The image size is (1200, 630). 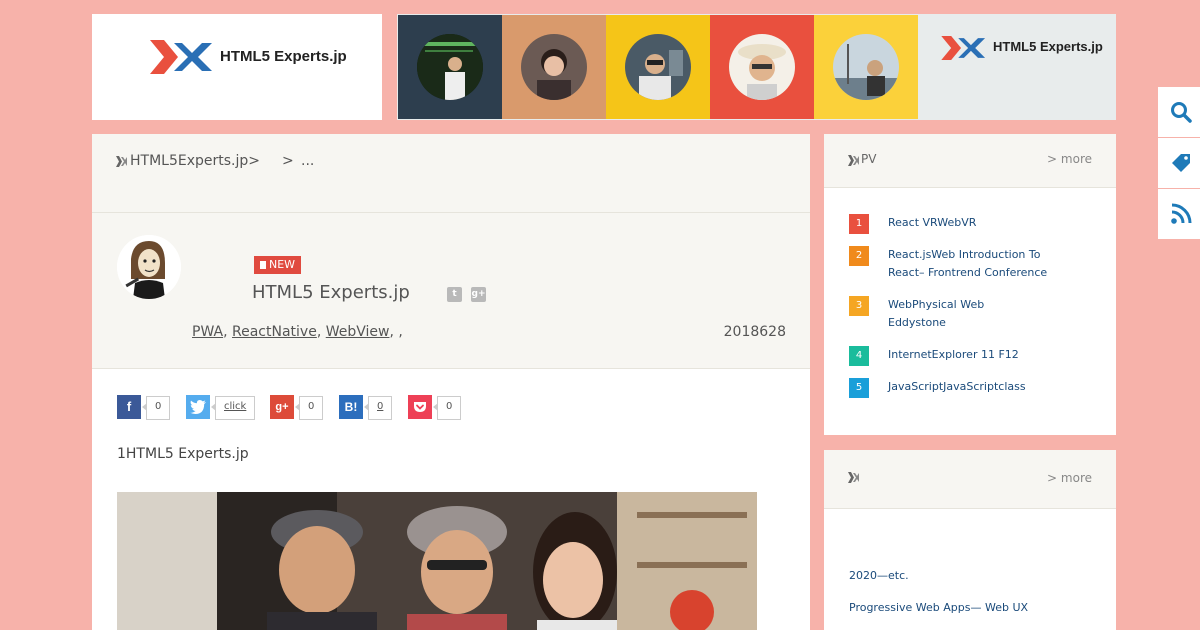 What do you see at coordinates (282, 264) in the screenshot?
I see `new-badge-label: NEW` at bounding box center [282, 264].